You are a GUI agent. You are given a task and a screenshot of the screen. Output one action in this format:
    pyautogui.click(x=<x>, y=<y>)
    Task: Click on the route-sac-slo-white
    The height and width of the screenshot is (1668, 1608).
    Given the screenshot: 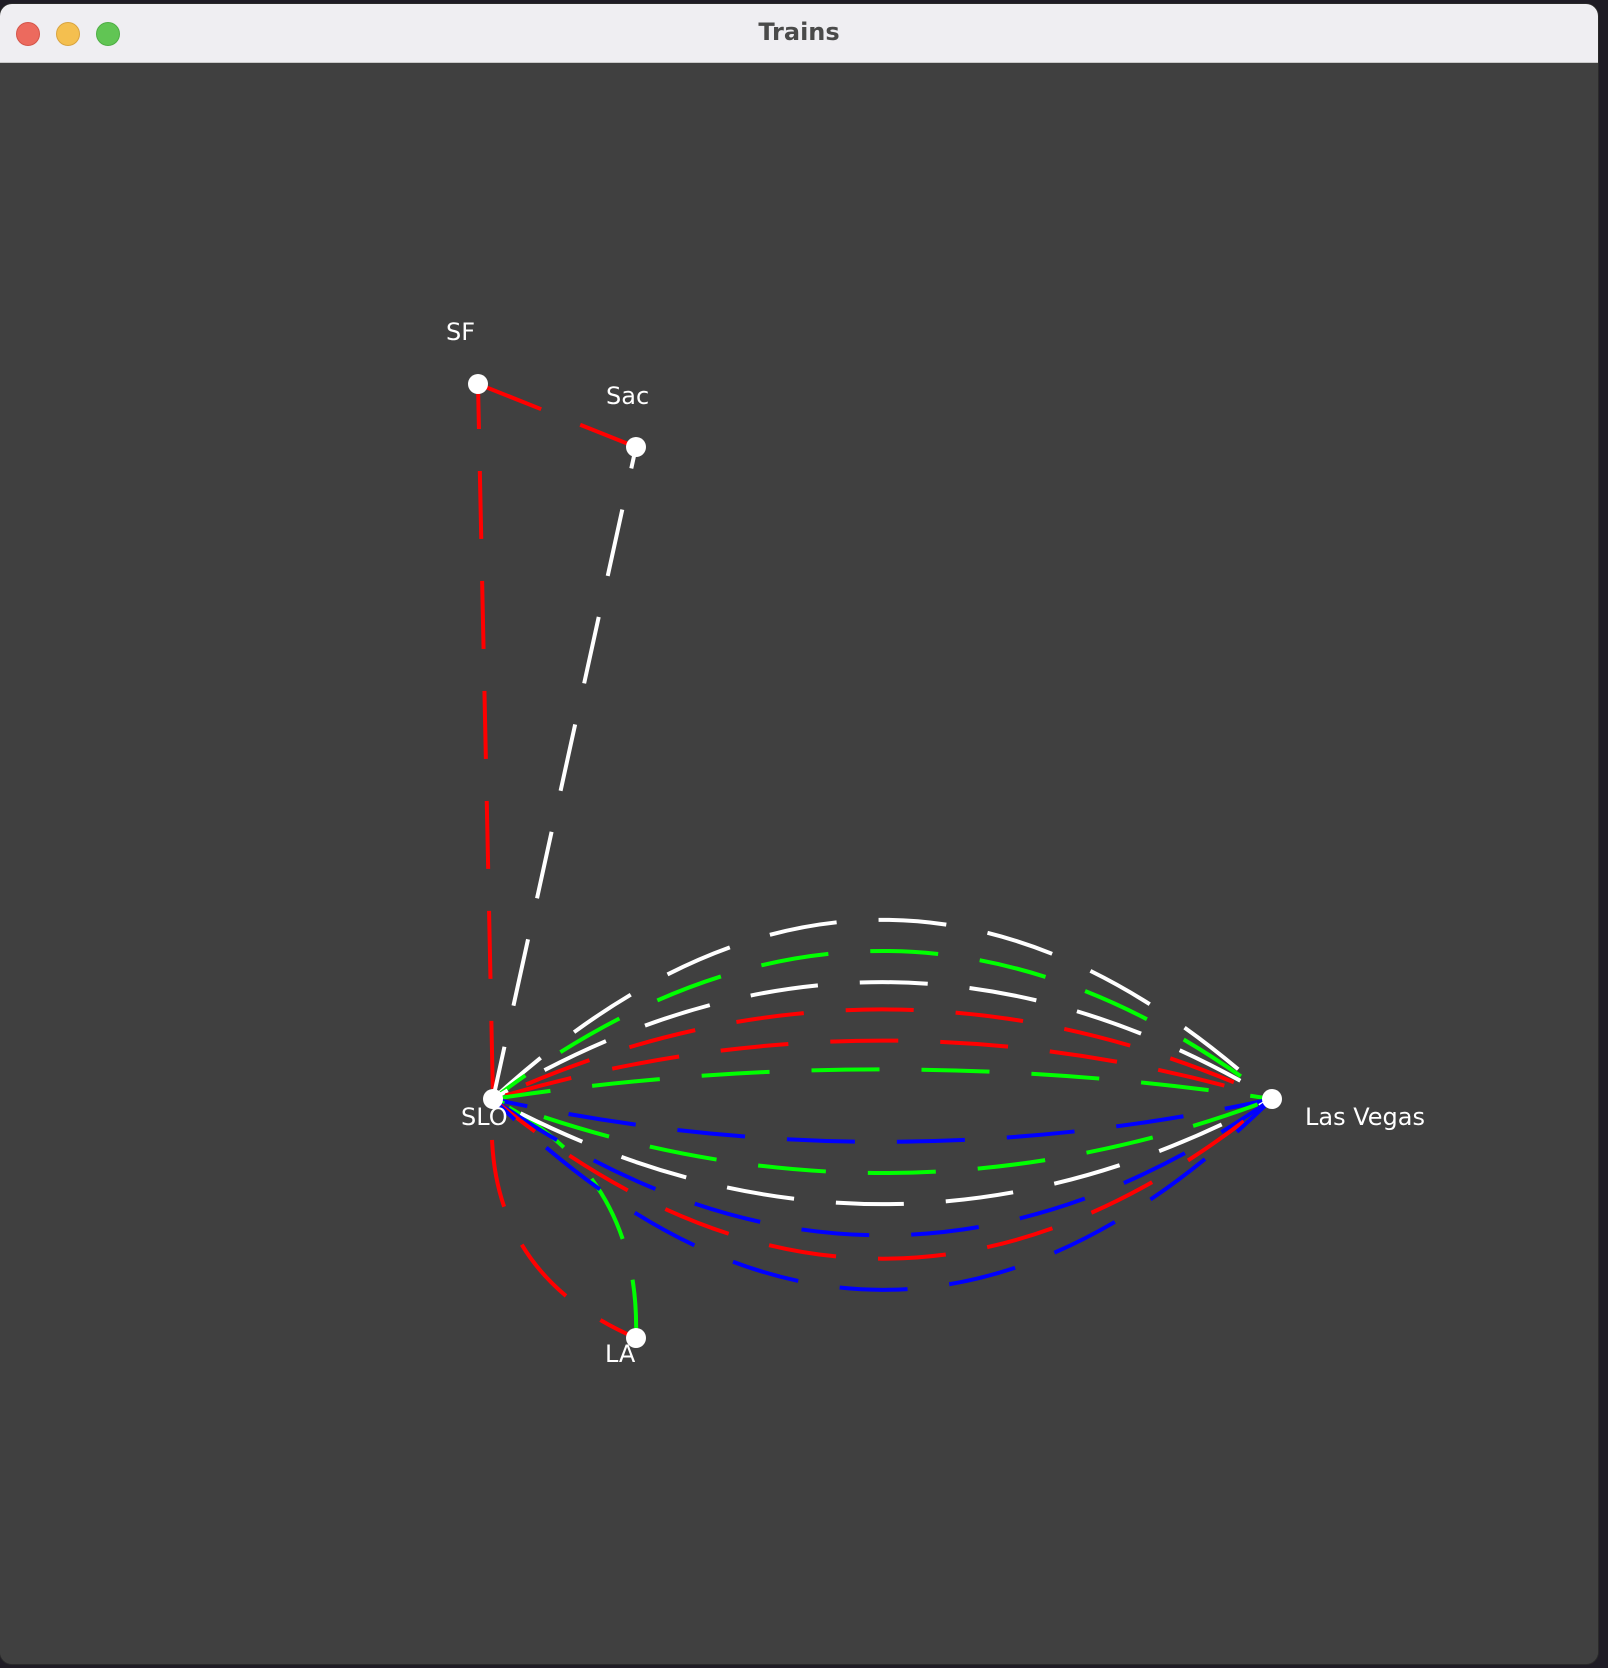 What is the action you would take?
    pyautogui.click(x=564, y=773)
    